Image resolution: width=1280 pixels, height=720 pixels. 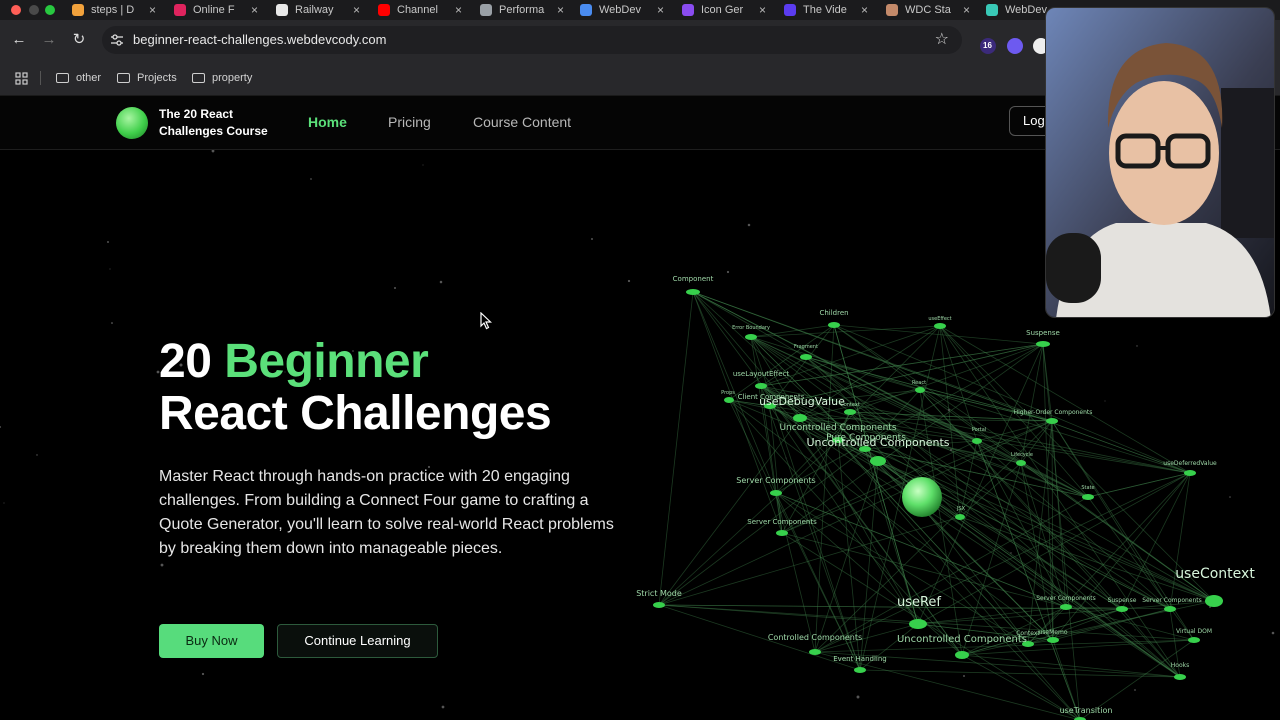 I want to click on graph-node-label: Higher-Order Components, so click(x=1053, y=412).